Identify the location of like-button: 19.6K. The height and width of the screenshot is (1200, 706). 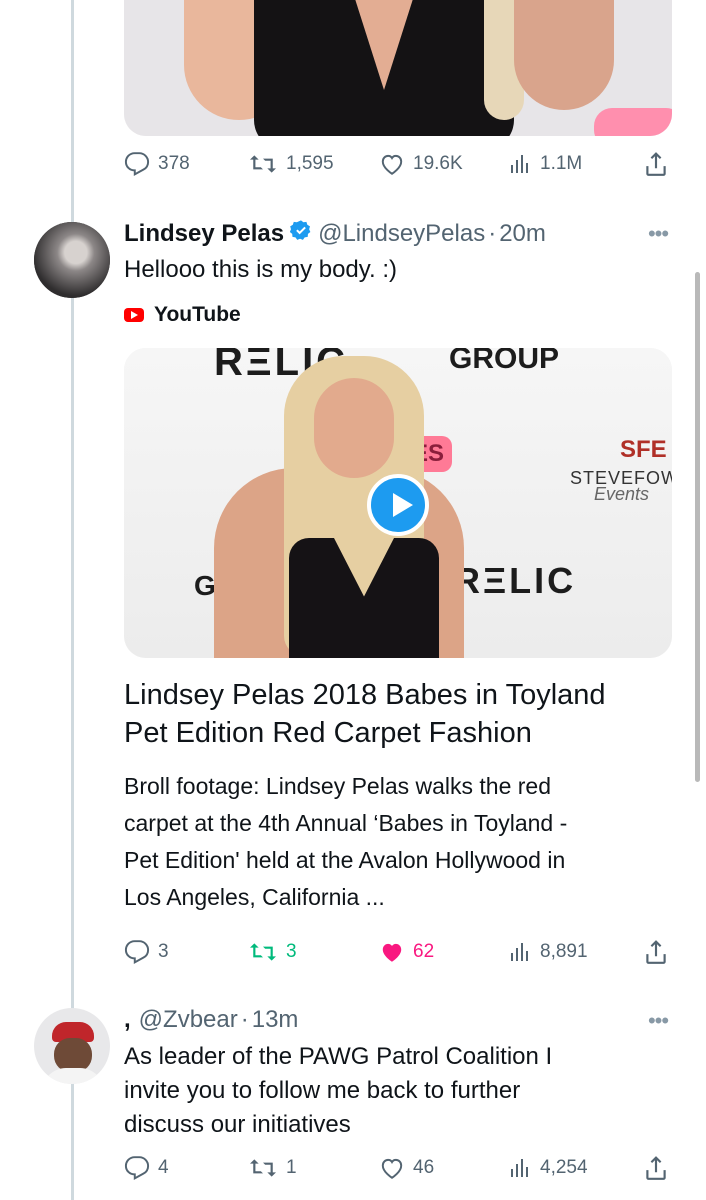
(421, 164).